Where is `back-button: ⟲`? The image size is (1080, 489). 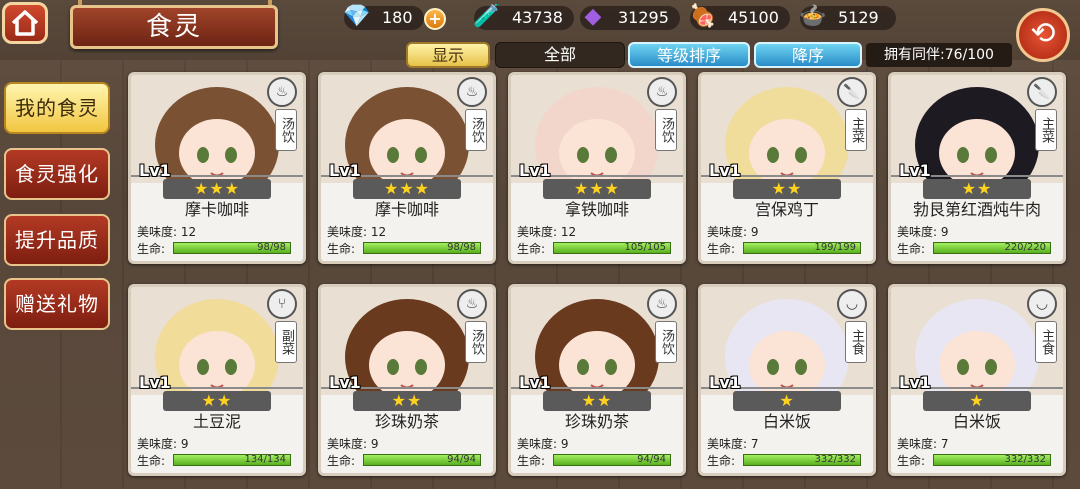 back-button: ⟲ is located at coordinates (1043, 35).